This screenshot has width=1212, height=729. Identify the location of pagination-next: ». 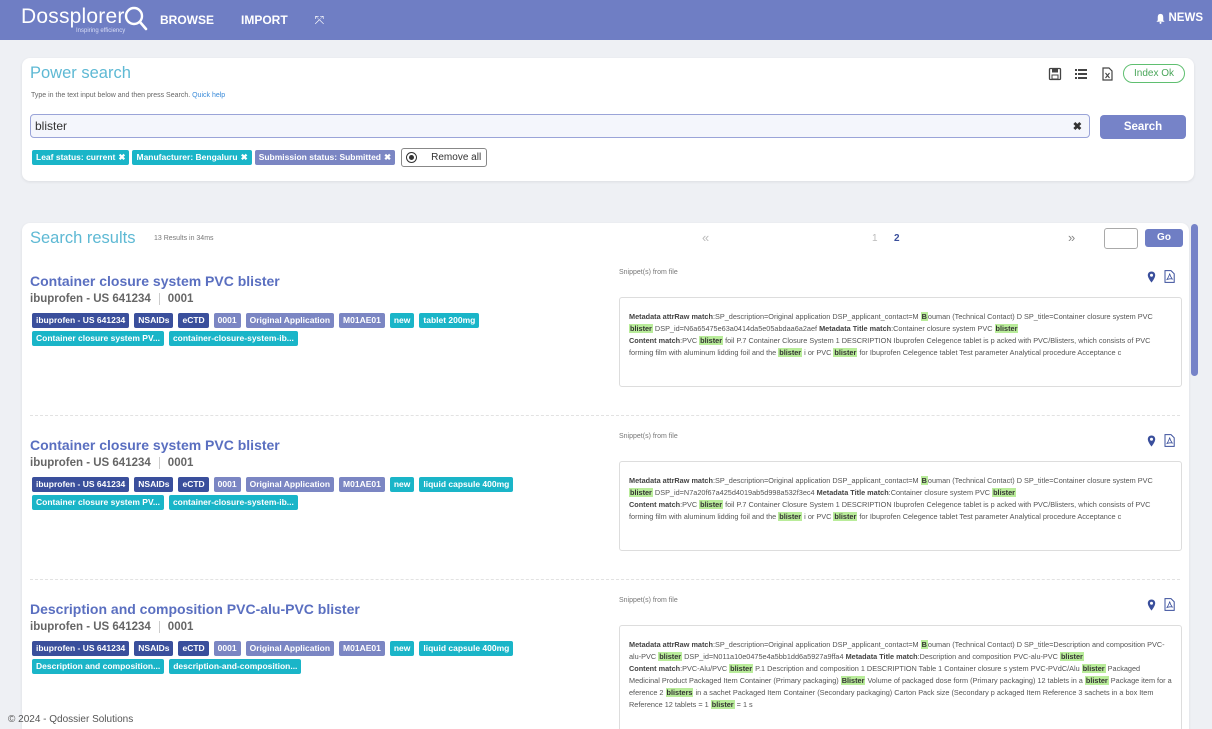
(1071, 237).